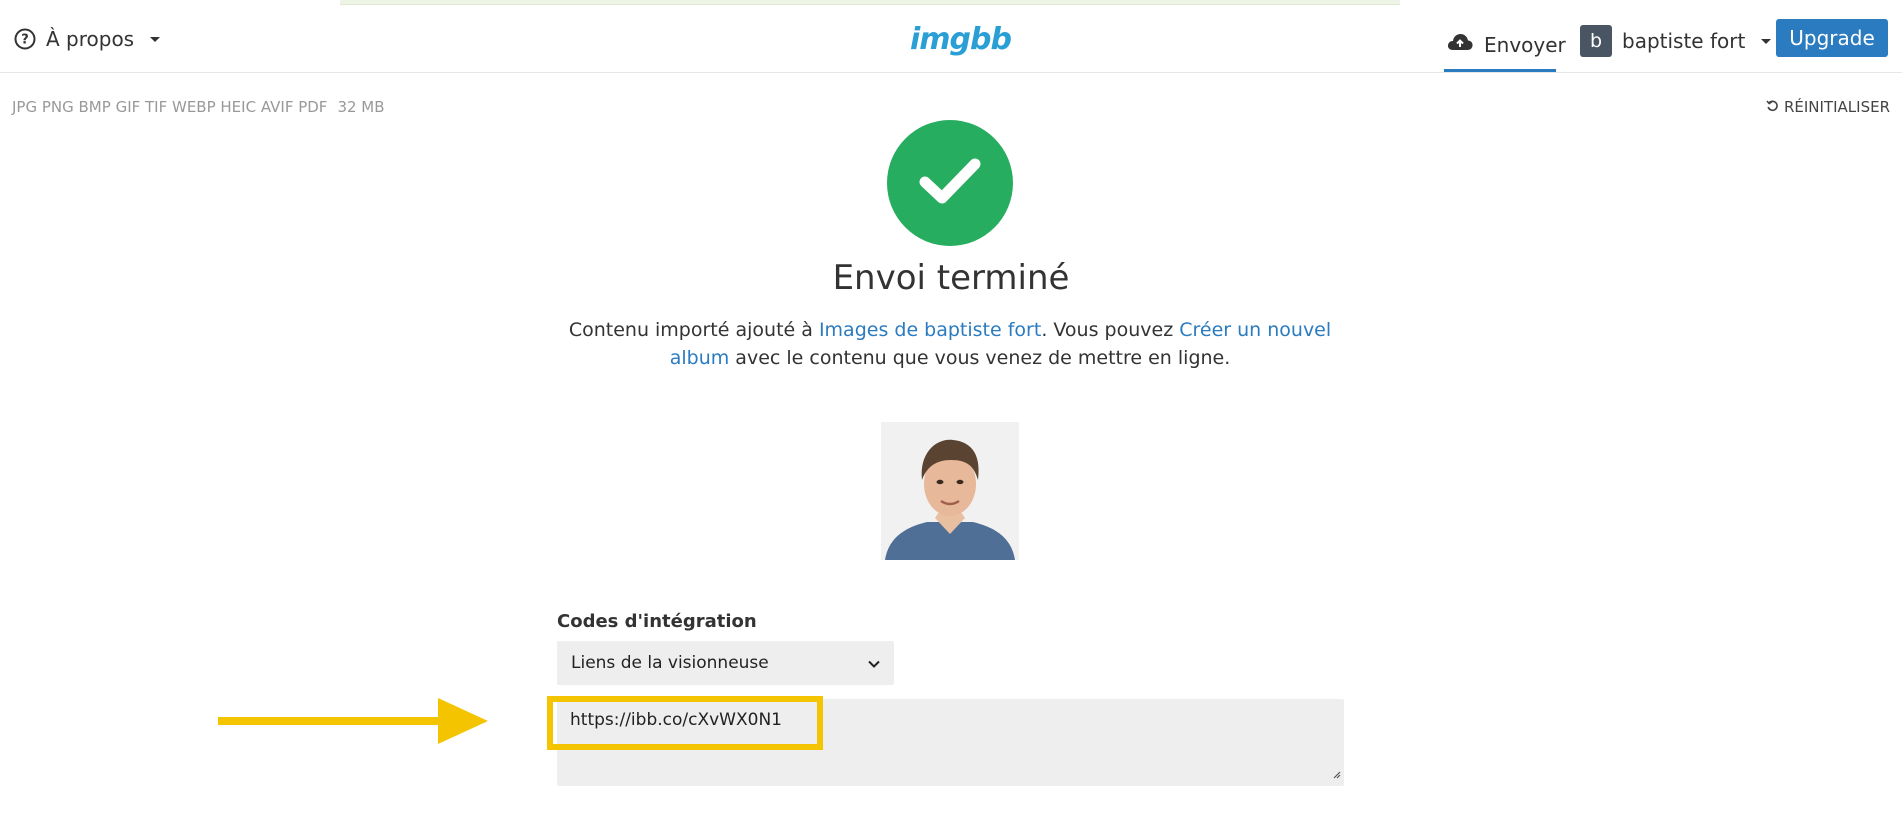  I want to click on embed-code-select: Liens de la visionneuse, so click(725, 663).